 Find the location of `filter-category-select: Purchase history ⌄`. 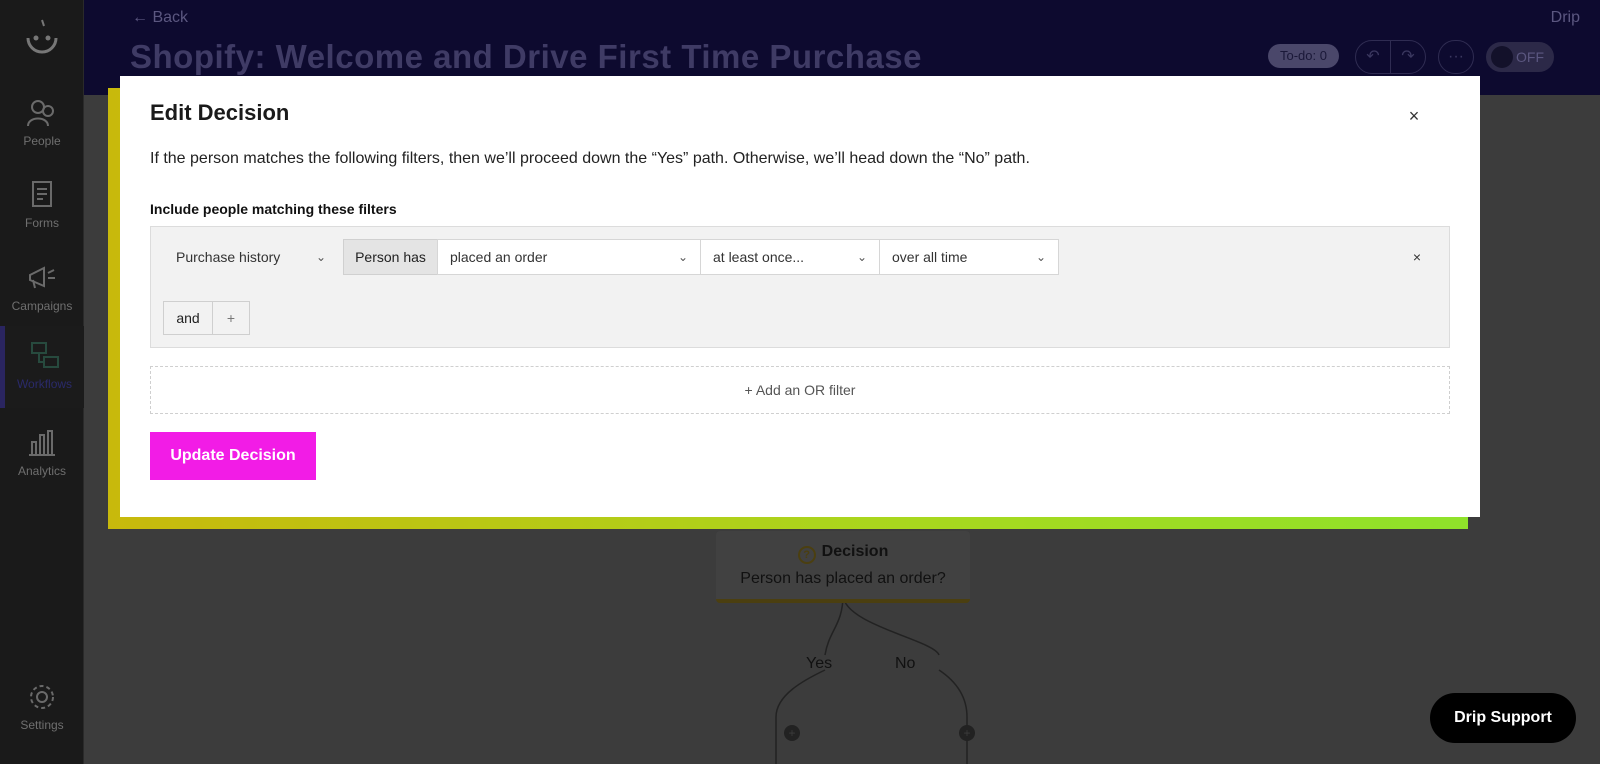

filter-category-select: Purchase history ⌄ is located at coordinates (251, 257).